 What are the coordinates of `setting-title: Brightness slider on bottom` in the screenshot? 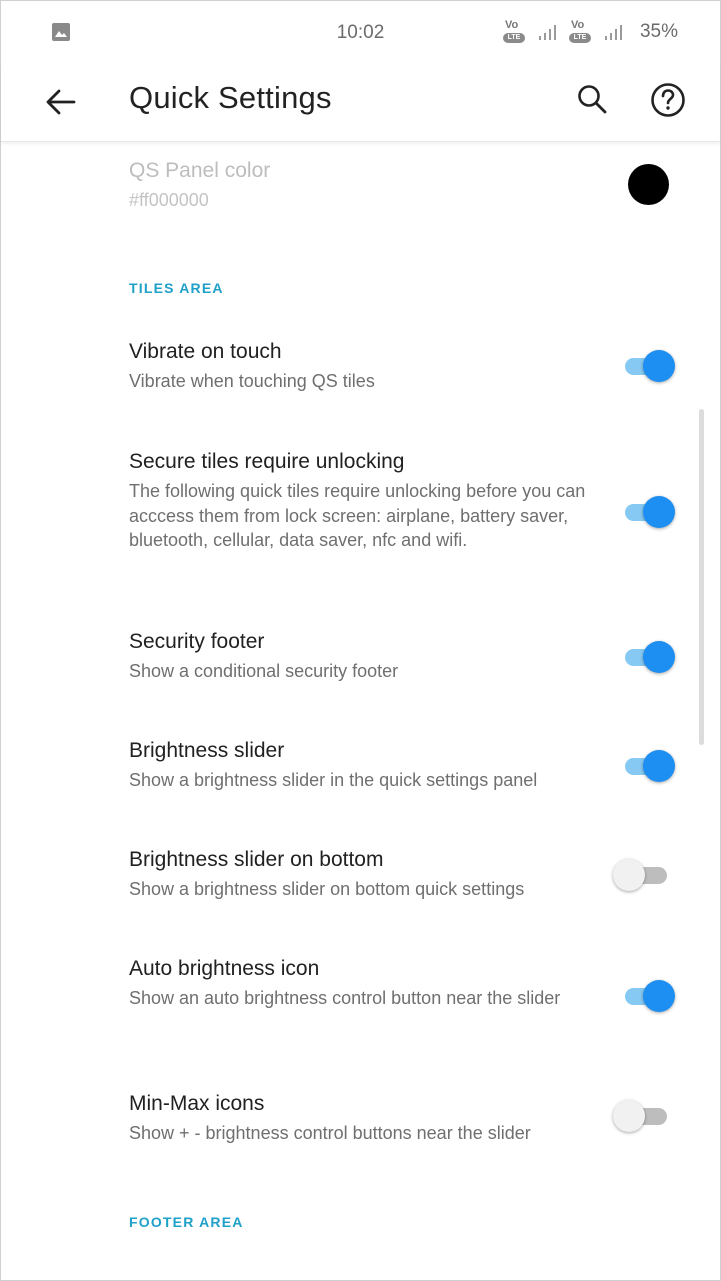 It's located at (256, 859).